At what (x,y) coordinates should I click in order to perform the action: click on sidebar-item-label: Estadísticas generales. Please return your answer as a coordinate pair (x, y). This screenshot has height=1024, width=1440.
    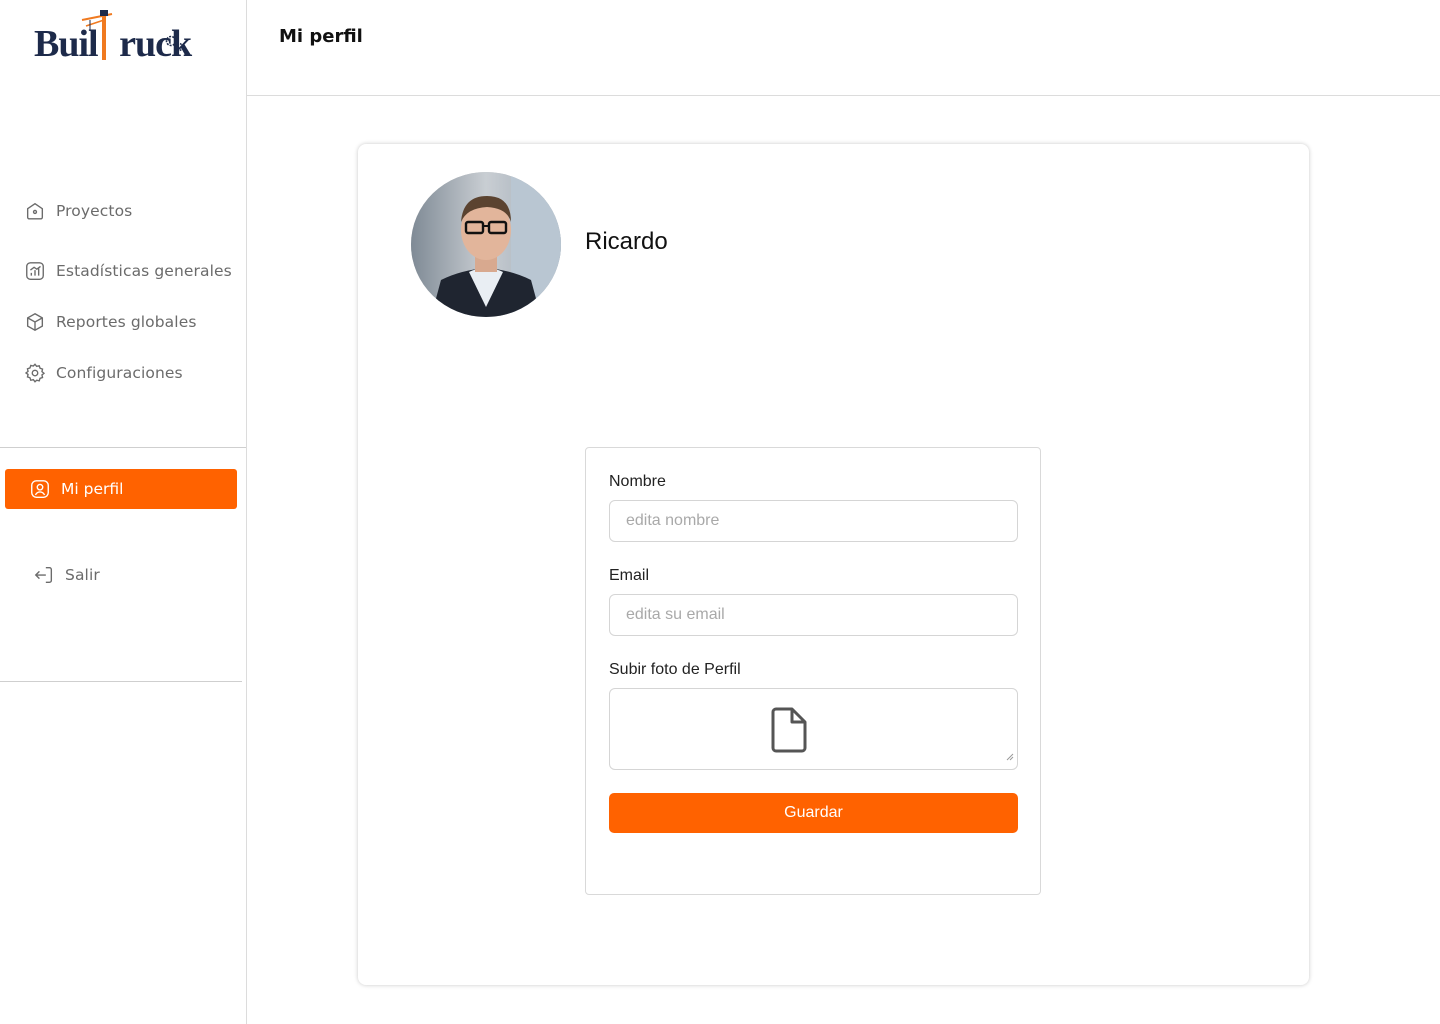
    Looking at the image, I should click on (144, 271).